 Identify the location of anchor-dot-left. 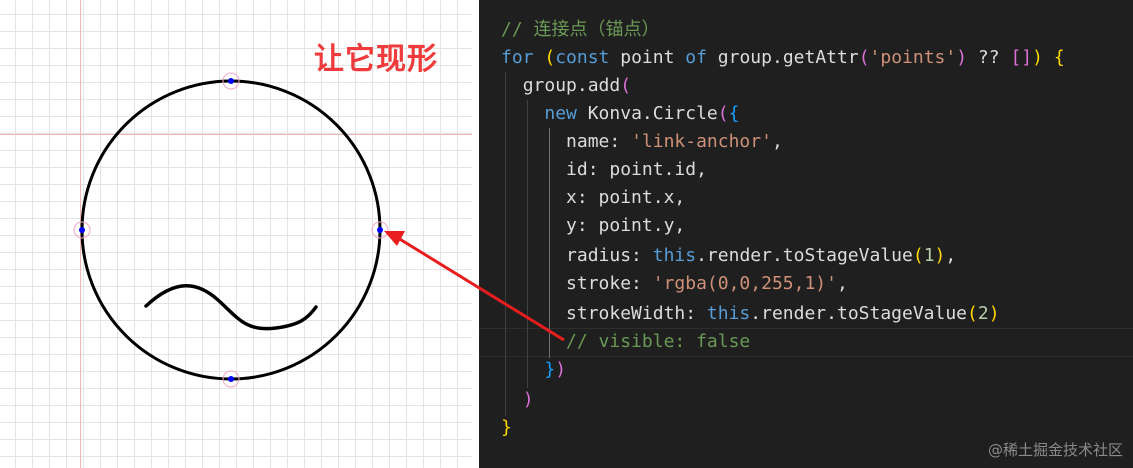
(82, 230).